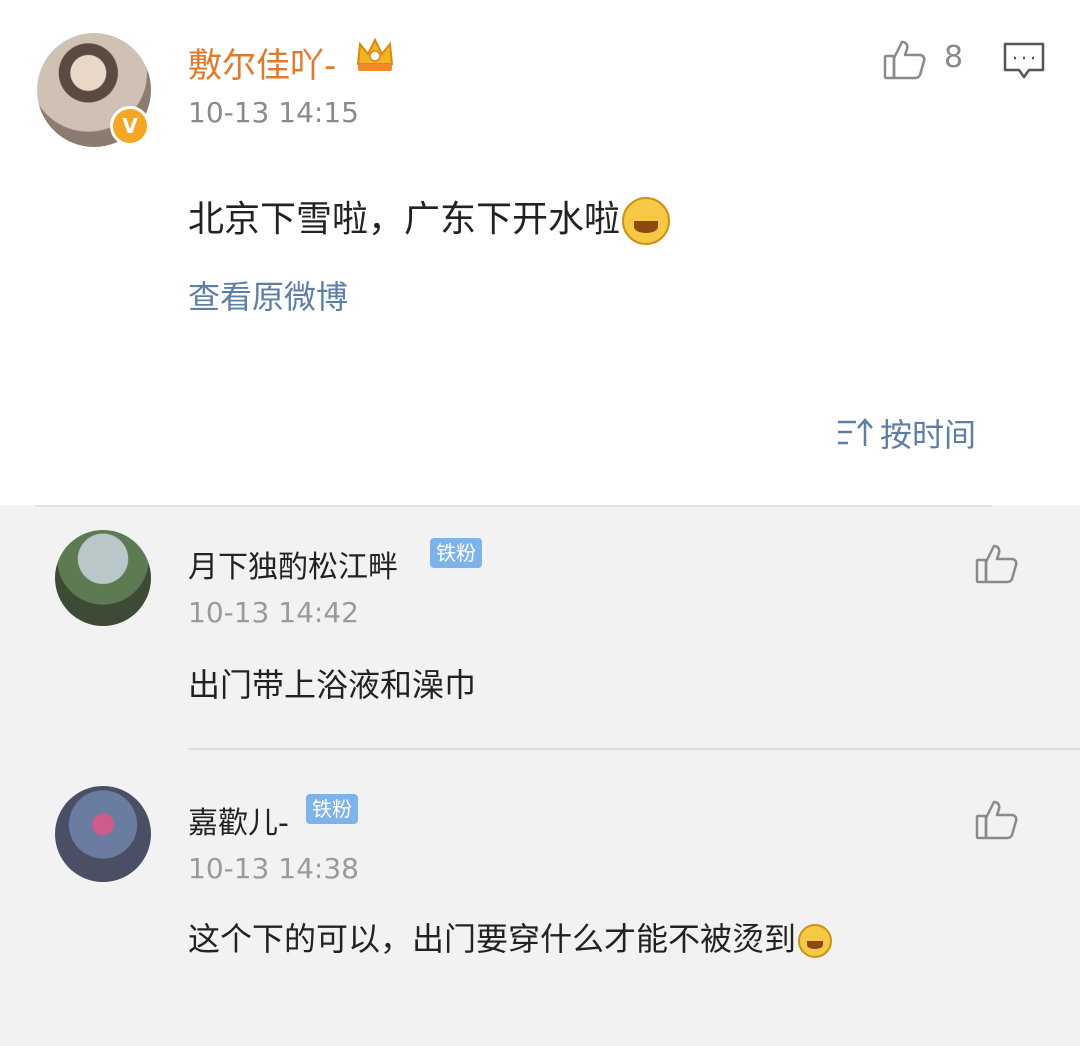 This screenshot has width=1080, height=1046. Describe the element at coordinates (928, 435) in the screenshot. I see `sort-label: 按时间` at that location.